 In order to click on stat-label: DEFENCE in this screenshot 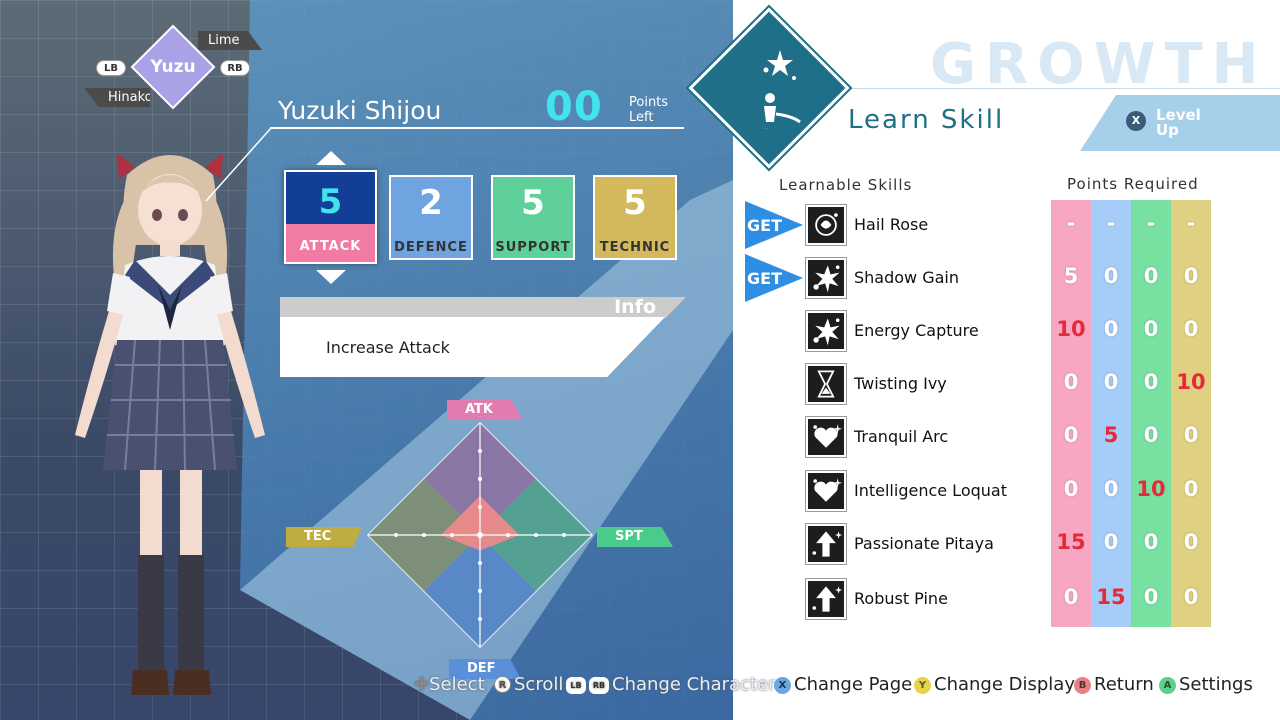, I will do `click(431, 247)`.